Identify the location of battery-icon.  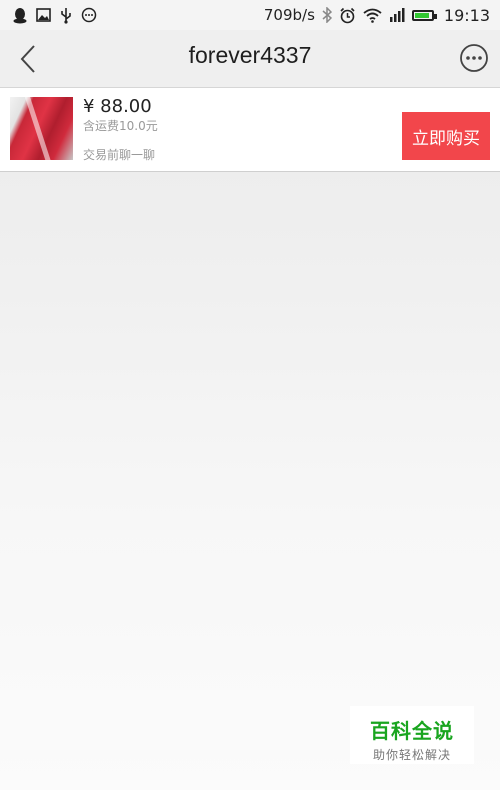
(424, 15).